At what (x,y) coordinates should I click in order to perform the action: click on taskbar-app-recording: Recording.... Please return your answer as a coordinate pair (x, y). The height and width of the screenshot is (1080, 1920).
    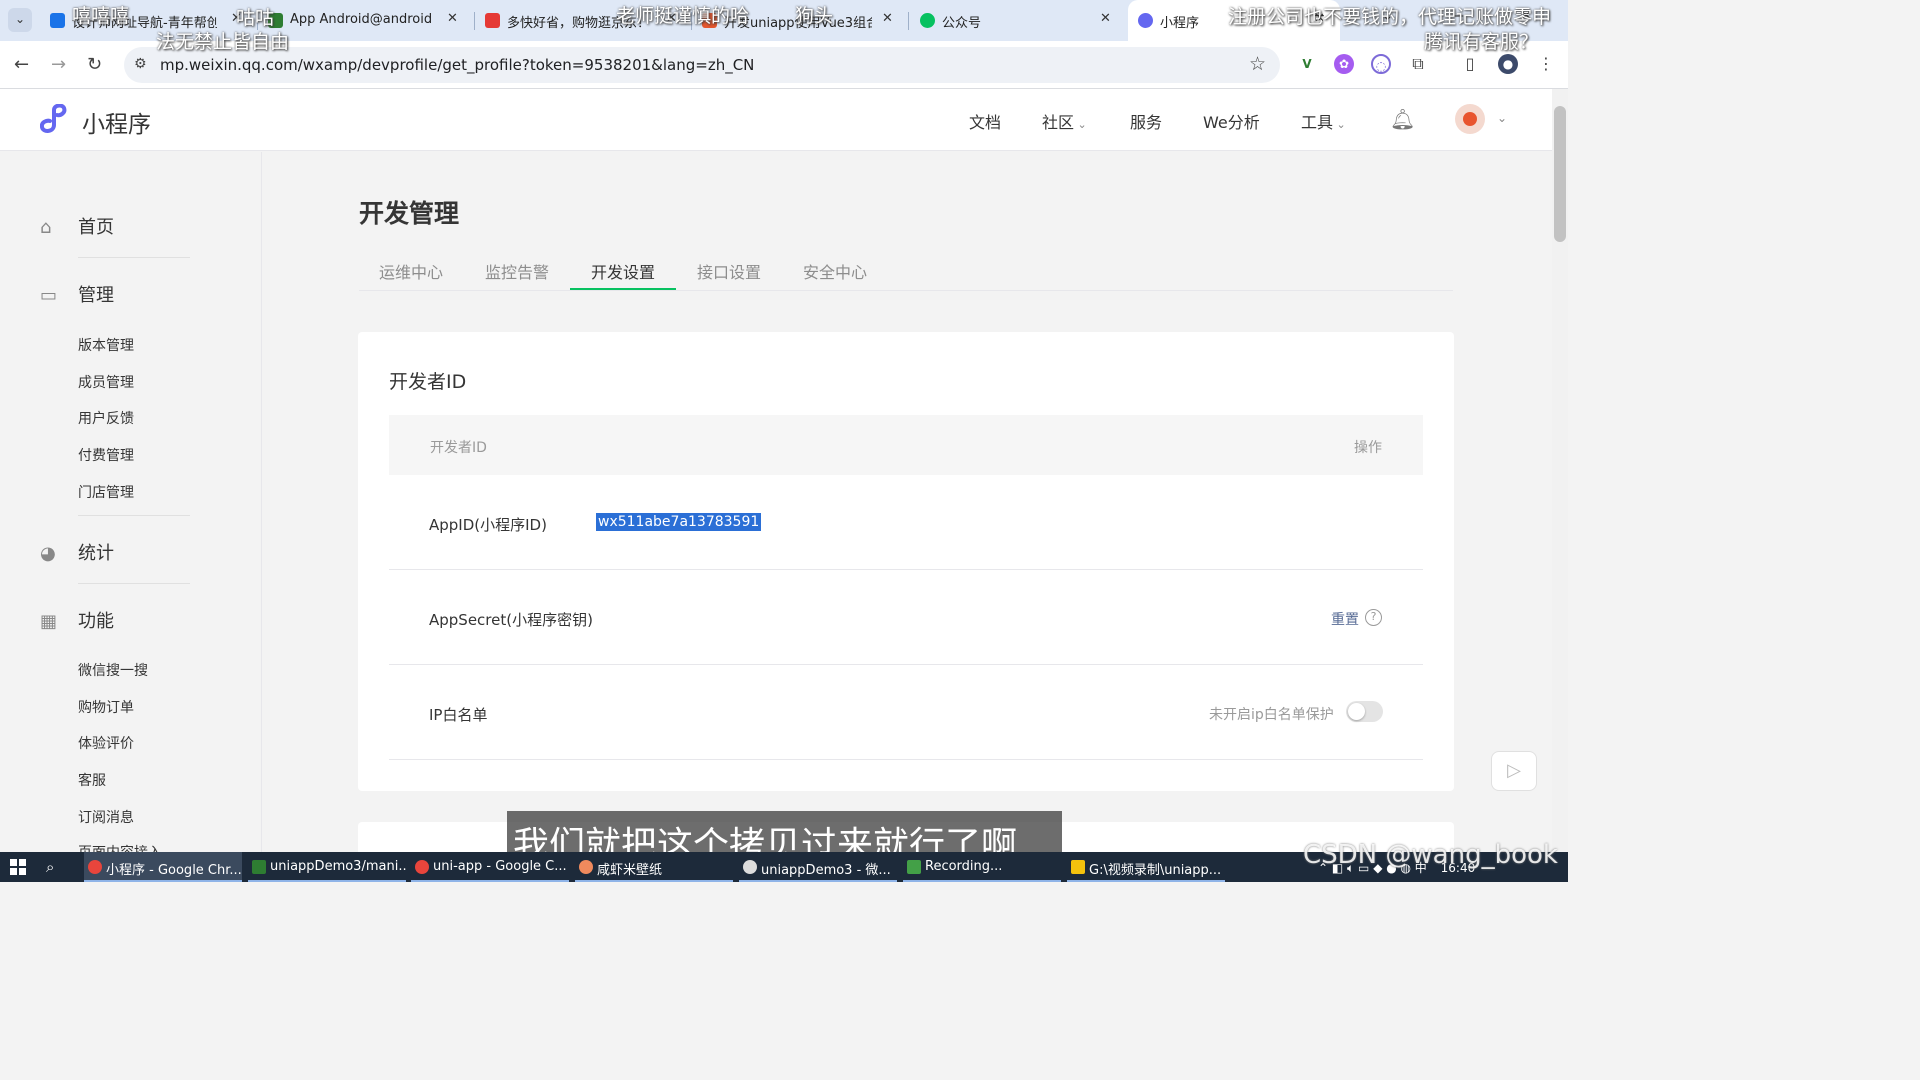
    Looking at the image, I should click on (982, 867).